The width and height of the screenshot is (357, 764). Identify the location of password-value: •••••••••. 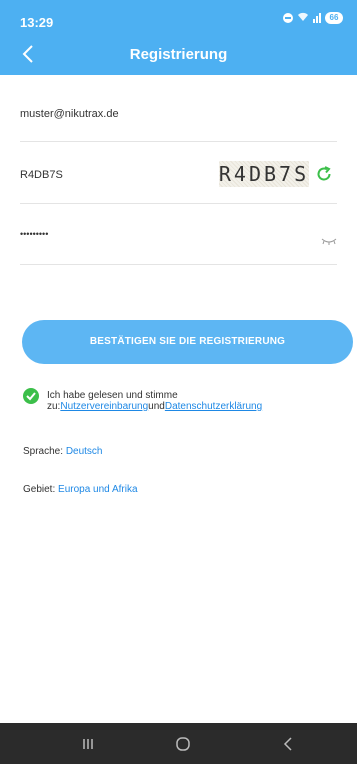
(34, 234).